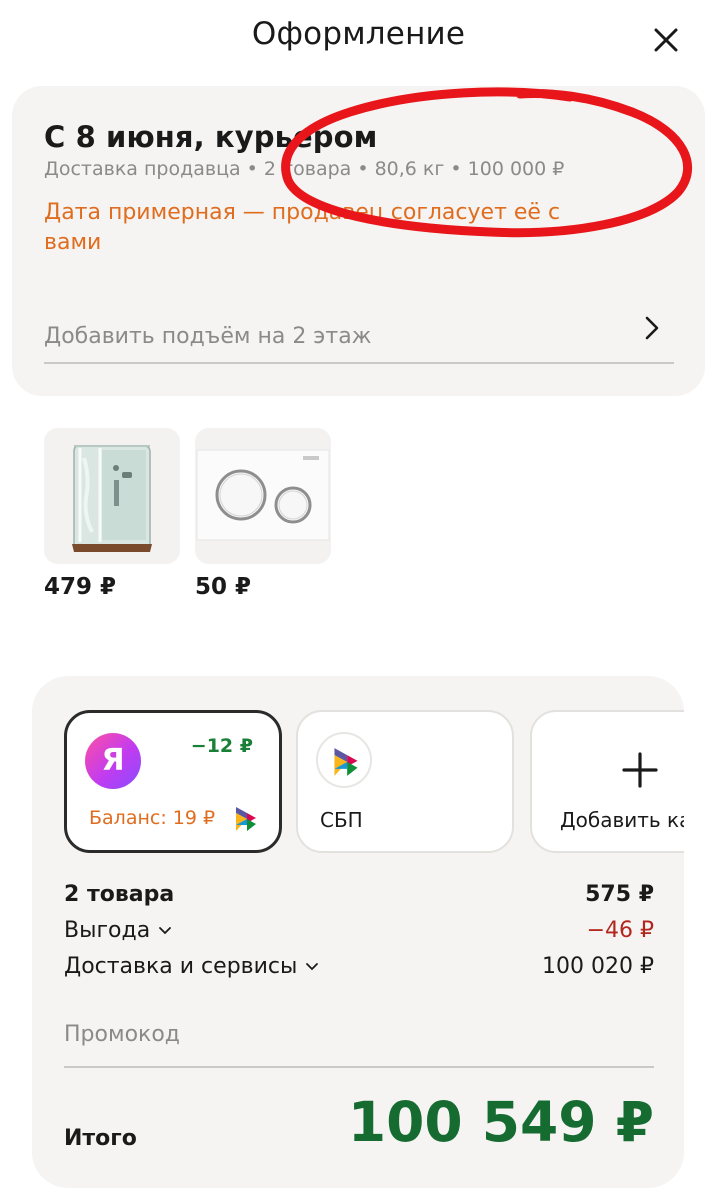  I want to click on total-value: 100 549 ₽, so click(500, 1122).